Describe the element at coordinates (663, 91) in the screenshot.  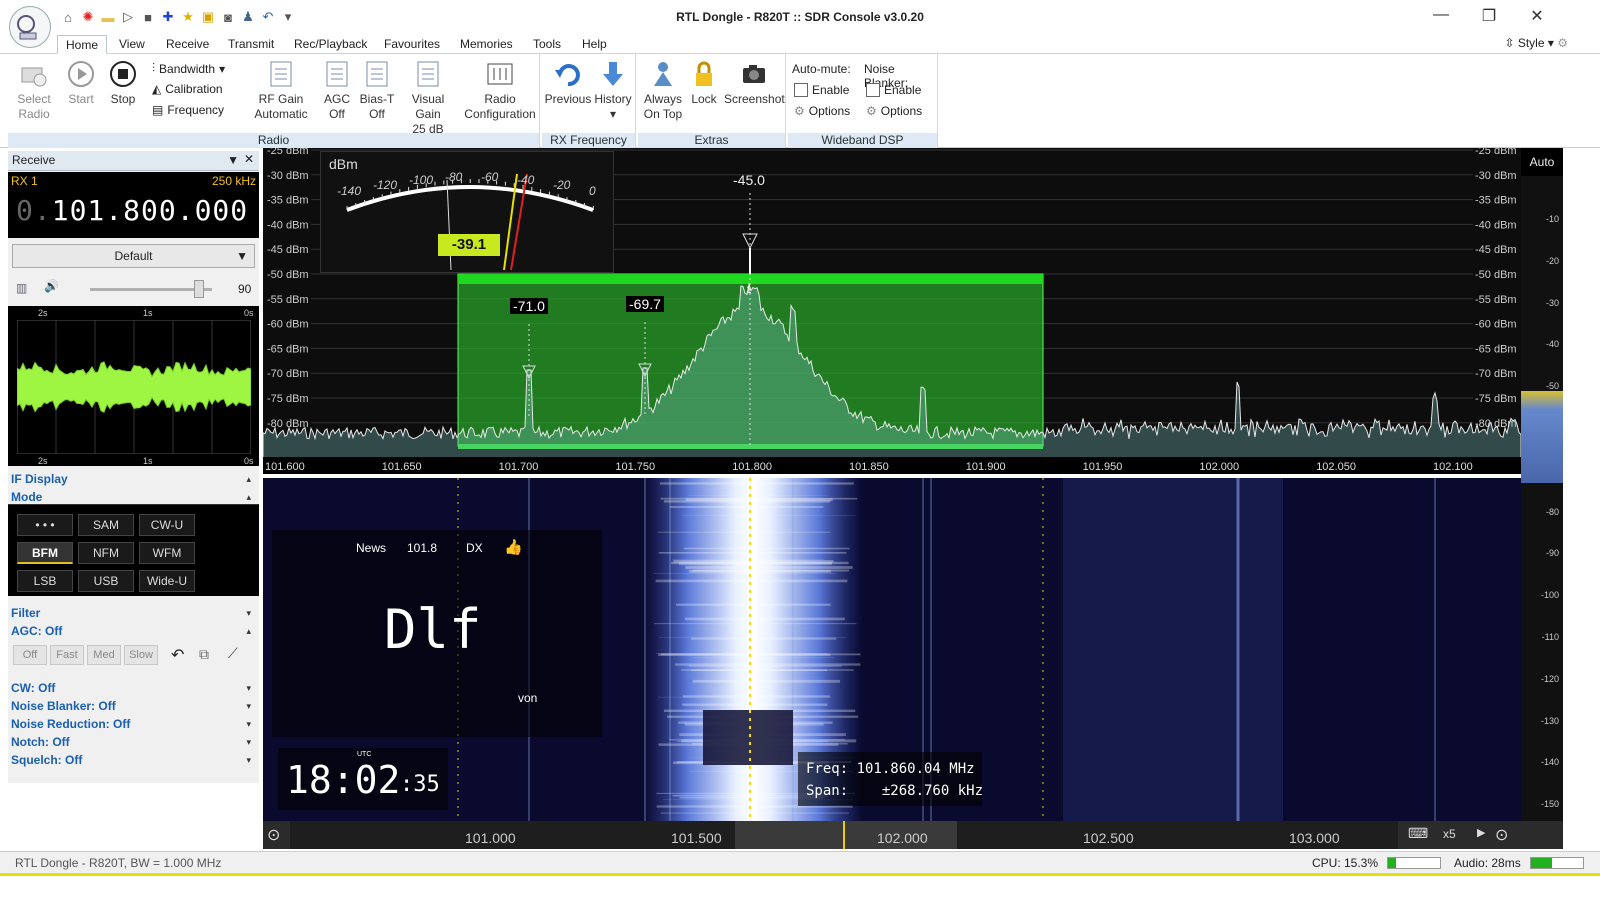
I see `always-on-top-button: Always On Top` at that location.